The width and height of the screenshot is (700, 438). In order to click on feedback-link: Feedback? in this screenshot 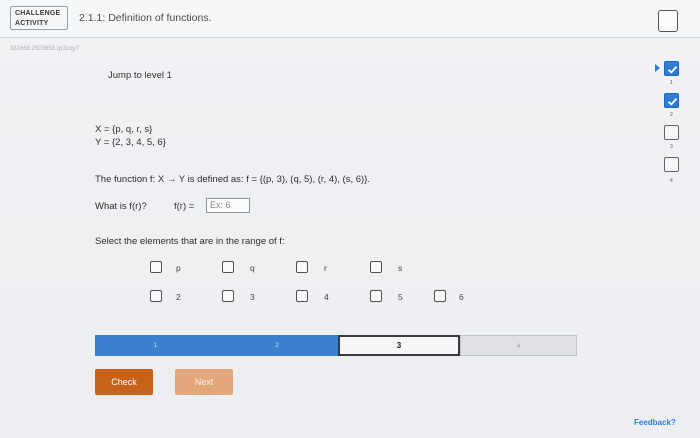, I will do `click(655, 422)`.